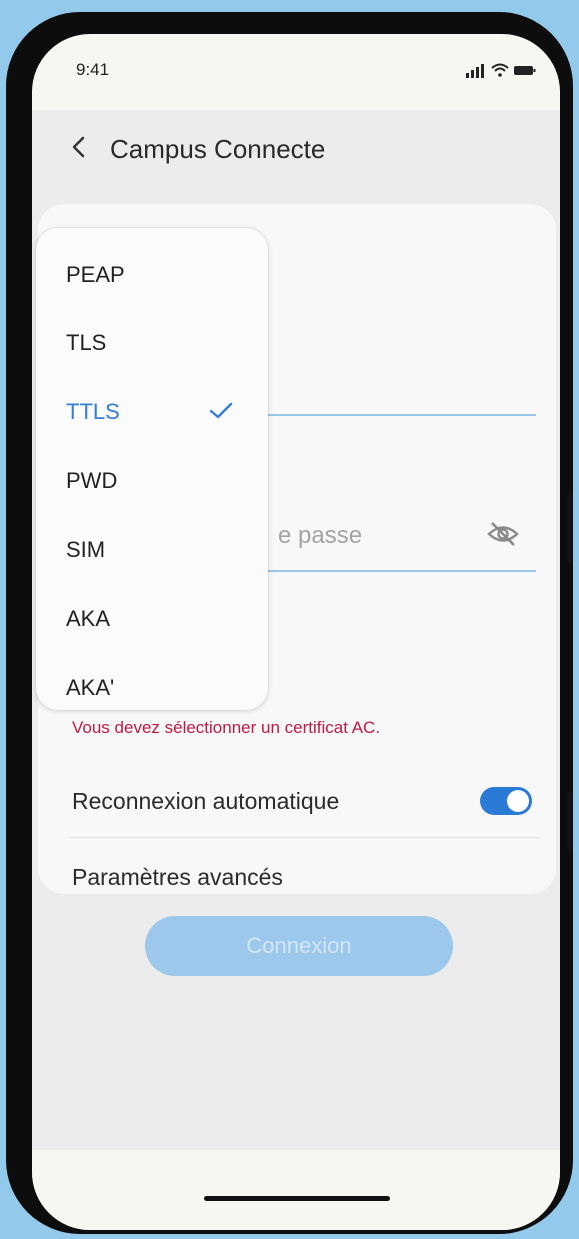 This screenshot has width=579, height=1239. Describe the element at coordinates (320, 536) in the screenshot. I see `password-field: e passe` at that location.